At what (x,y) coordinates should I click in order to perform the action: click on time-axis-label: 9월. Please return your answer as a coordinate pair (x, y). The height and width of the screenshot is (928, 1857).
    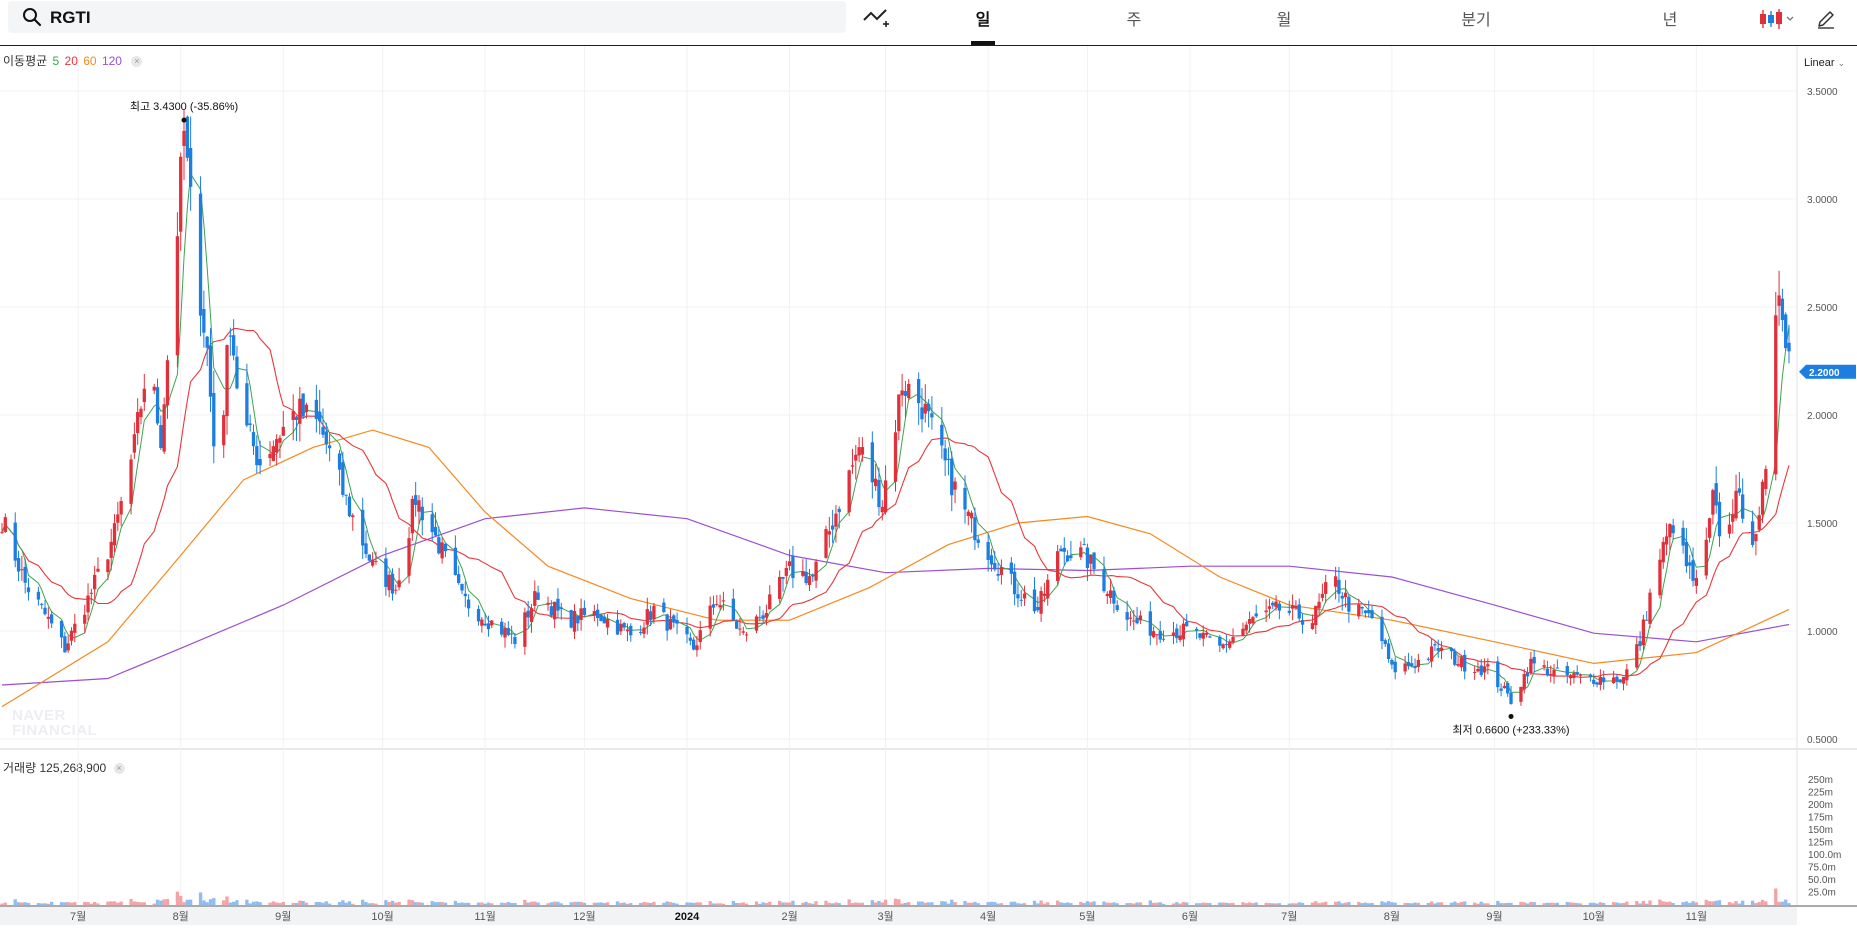
    Looking at the image, I should click on (283, 916).